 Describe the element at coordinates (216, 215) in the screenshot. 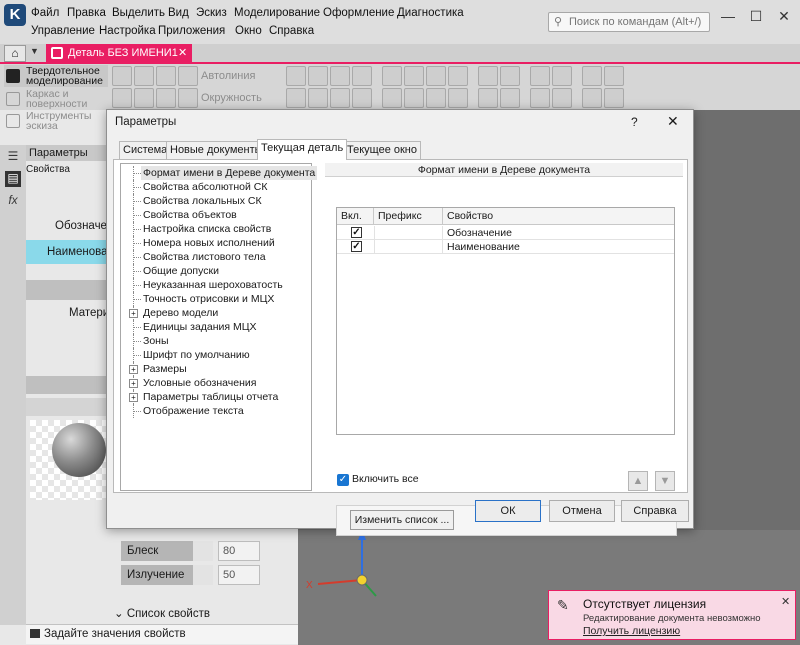

I see `tree-item: Свойства объектов` at that location.